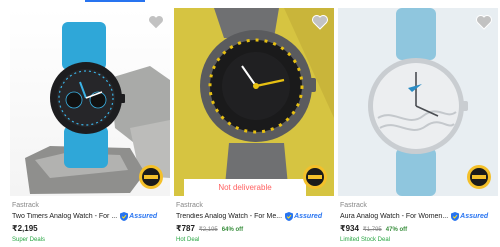 The height and width of the screenshot is (247, 500). What do you see at coordinates (349, 228) in the screenshot?
I see `selling-price: ₹934` at bounding box center [349, 228].